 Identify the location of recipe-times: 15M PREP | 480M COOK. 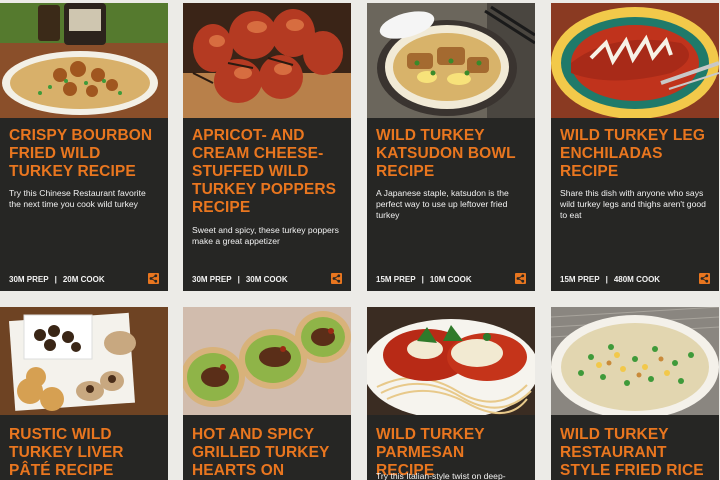
(610, 279).